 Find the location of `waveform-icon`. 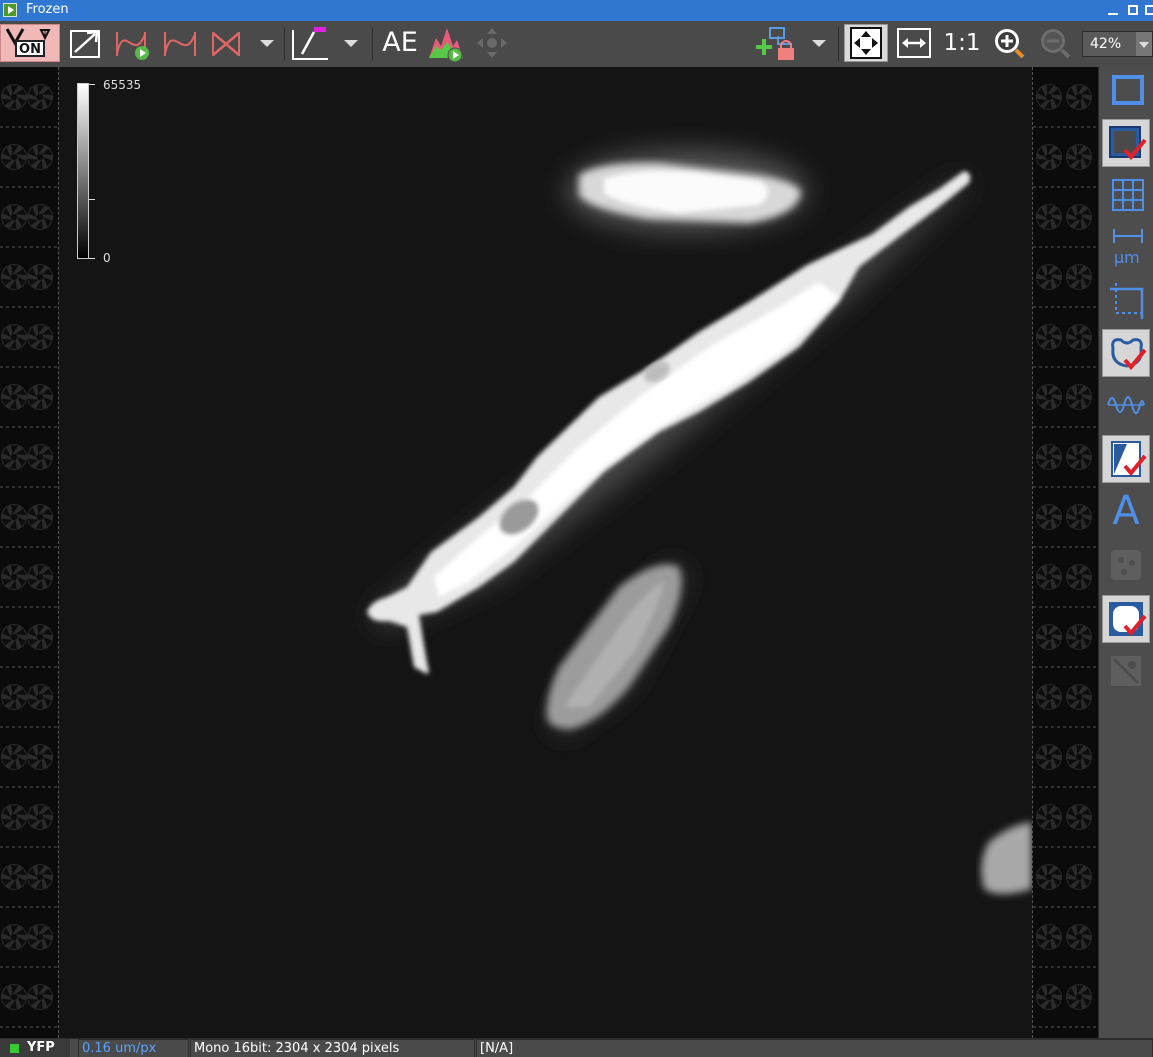

waveform-icon is located at coordinates (1126, 405).